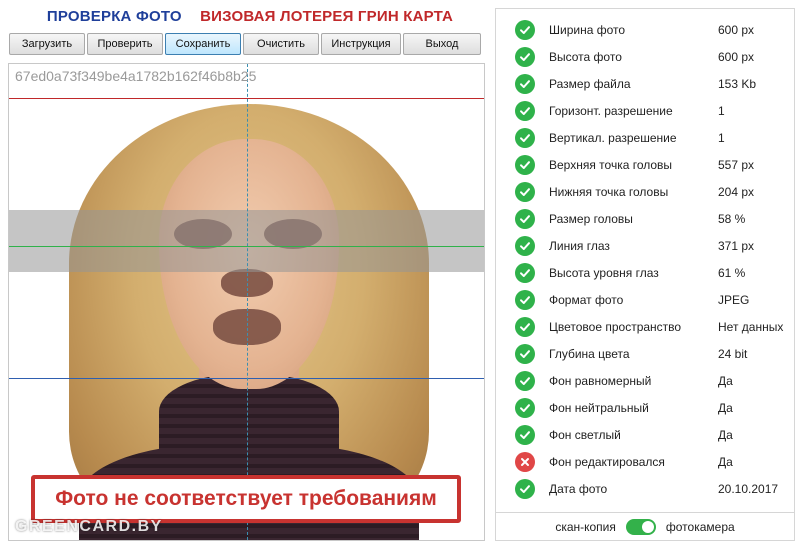 This screenshot has height=547, width=800. I want to click on exit-button: Выход, so click(442, 44).